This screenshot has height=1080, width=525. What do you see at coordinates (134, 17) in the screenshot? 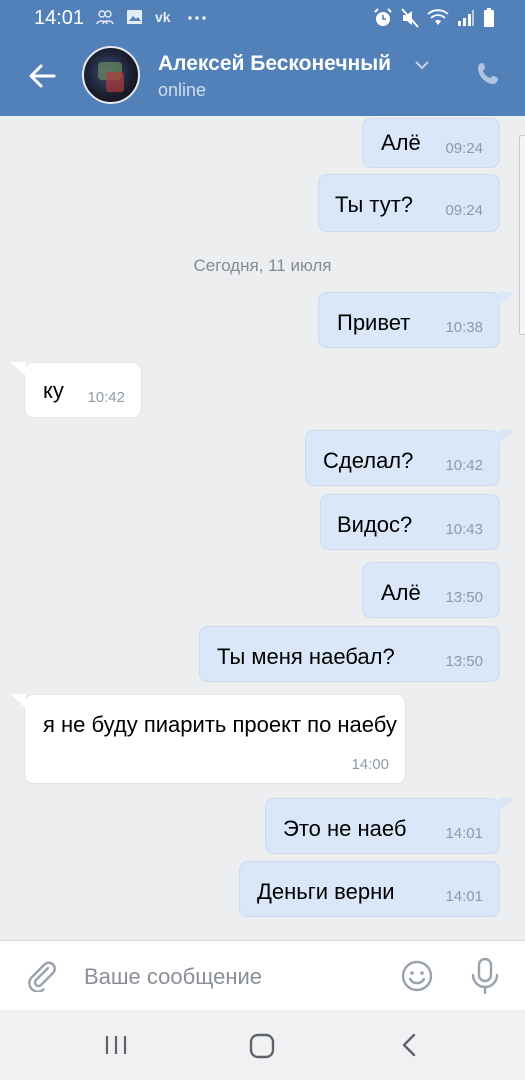
I see `image-icon` at bounding box center [134, 17].